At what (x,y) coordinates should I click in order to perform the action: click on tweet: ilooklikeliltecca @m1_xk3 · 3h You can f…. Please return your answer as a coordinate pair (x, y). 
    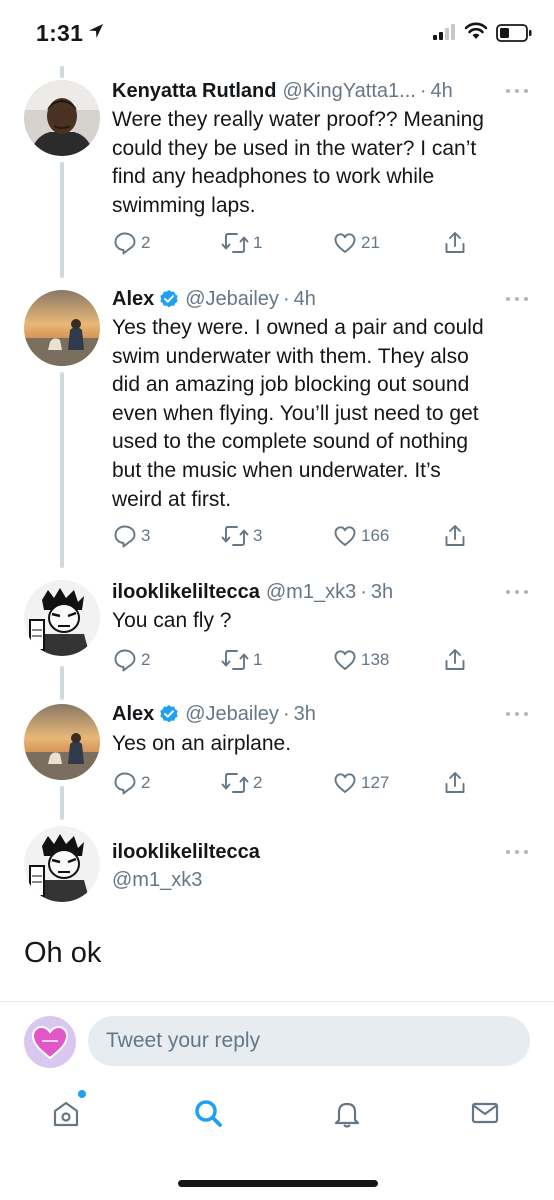
    Looking at the image, I should click on (277, 626).